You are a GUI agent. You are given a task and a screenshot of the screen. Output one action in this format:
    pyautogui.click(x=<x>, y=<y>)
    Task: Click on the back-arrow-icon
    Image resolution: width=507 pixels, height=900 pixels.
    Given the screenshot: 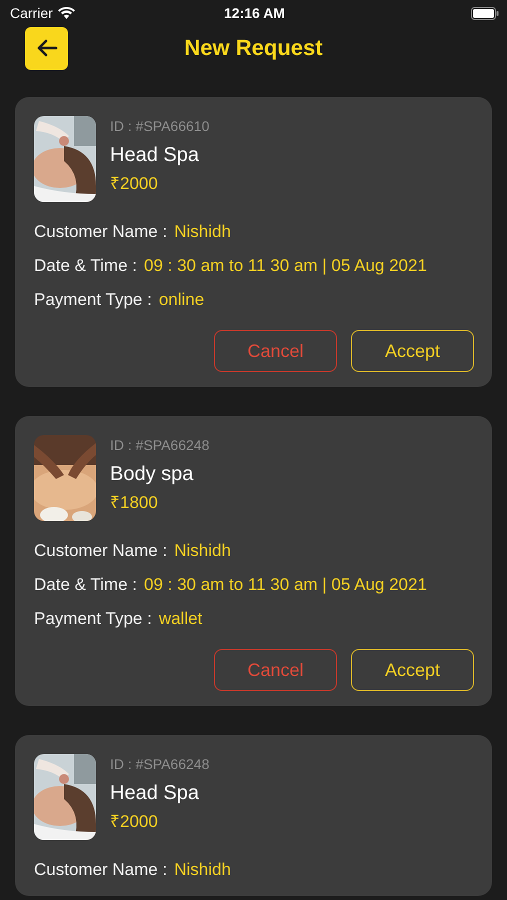 What is the action you would take?
    pyautogui.click(x=47, y=48)
    